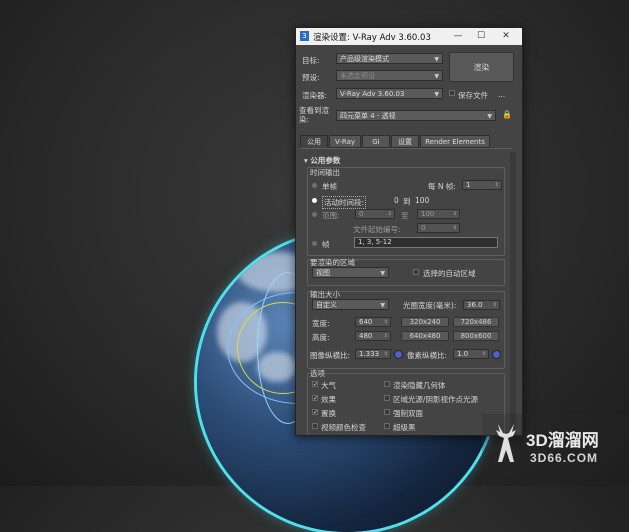 This screenshot has width=629, height=532. Describe the element at coordinates (426, 242) in the screenshot. I see `frames-input: 1, 3, 5-12` at that location.